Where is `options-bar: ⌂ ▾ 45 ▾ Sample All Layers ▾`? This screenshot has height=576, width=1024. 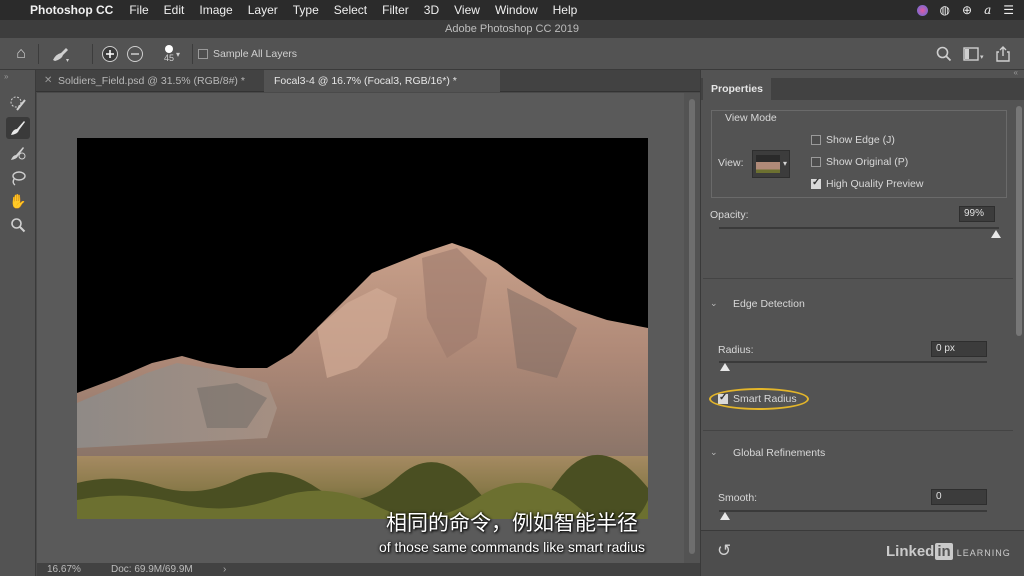 options-bar: ⌂ ▾ 45 ▾ Sample All Layers ▾ is located at coordinates (512, 54).